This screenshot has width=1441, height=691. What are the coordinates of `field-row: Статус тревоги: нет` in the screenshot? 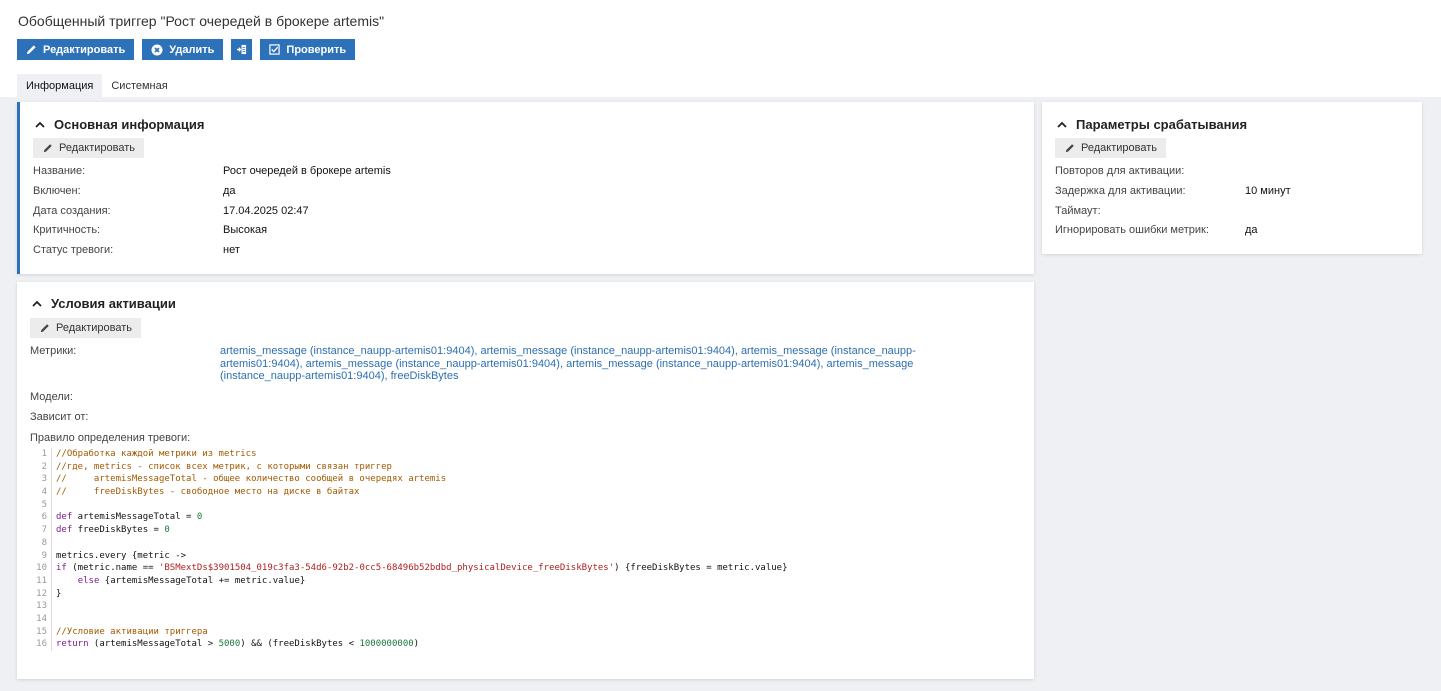 It's located at (212, 251).